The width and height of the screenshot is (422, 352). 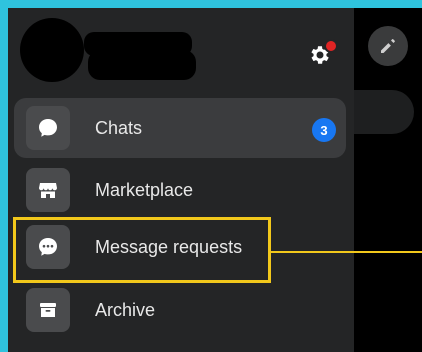 What do you see at coordinates (48, 310) in the screenshot?
I see `archive-box-icon` at bounding box center [48, 310].